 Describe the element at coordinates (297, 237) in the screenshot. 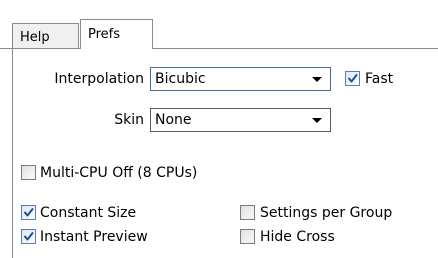

I see `hide-cross-label: Hide Cross` at that location.